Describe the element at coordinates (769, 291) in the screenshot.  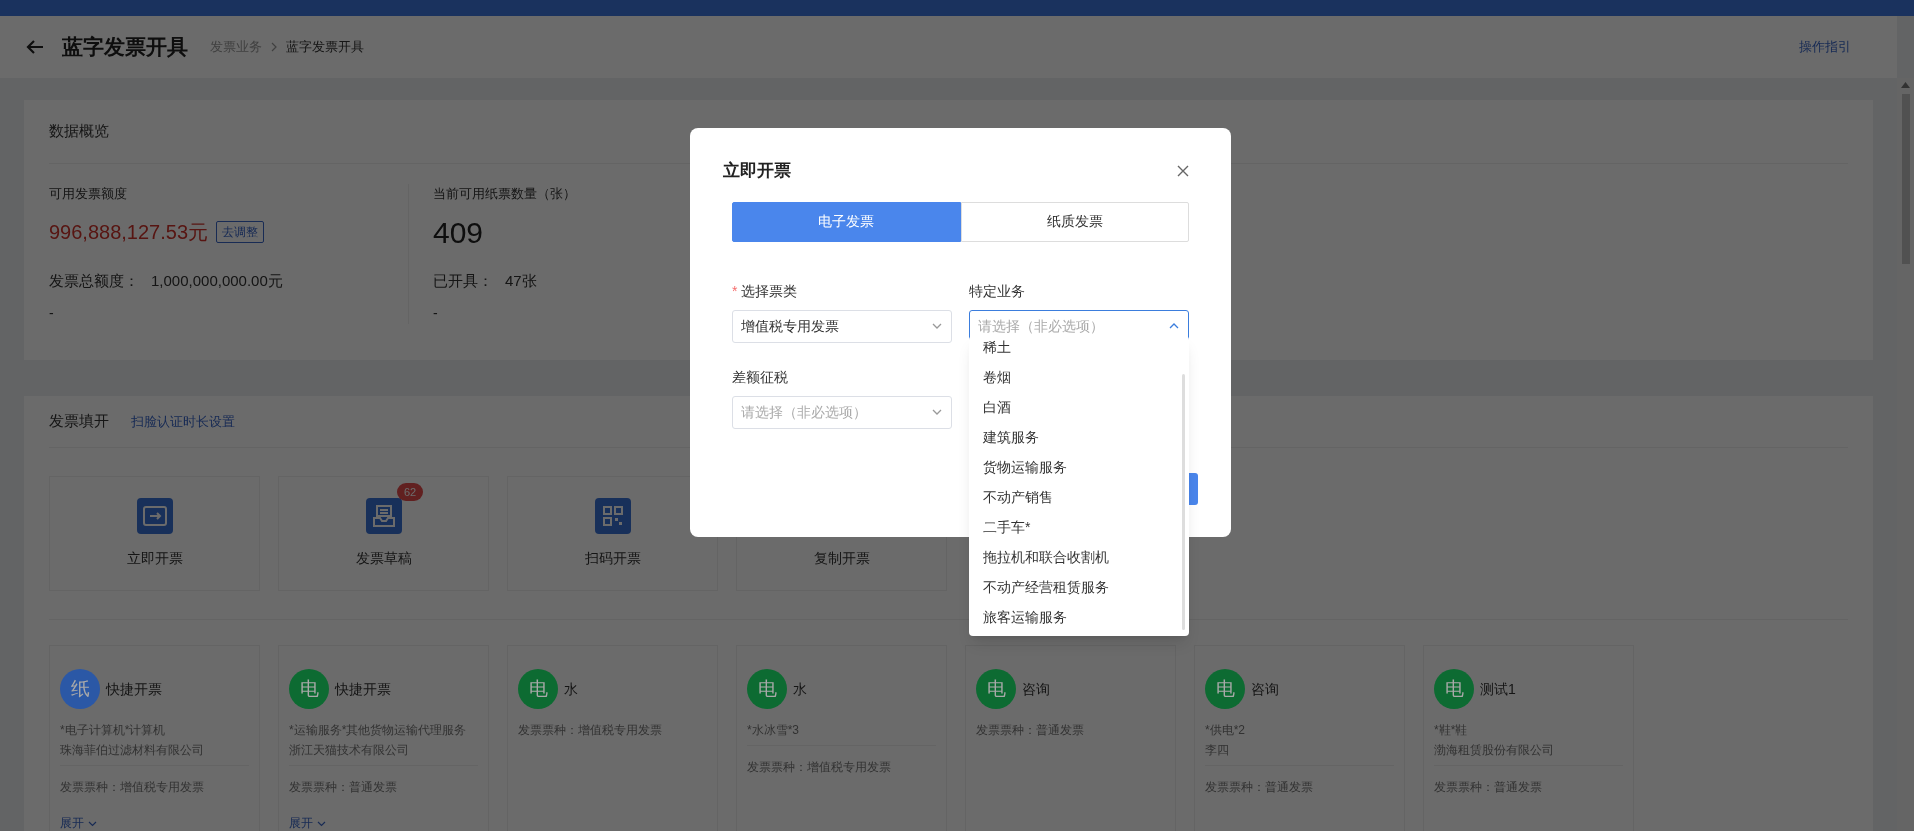
I see `field-label: 选择票类` at that location.